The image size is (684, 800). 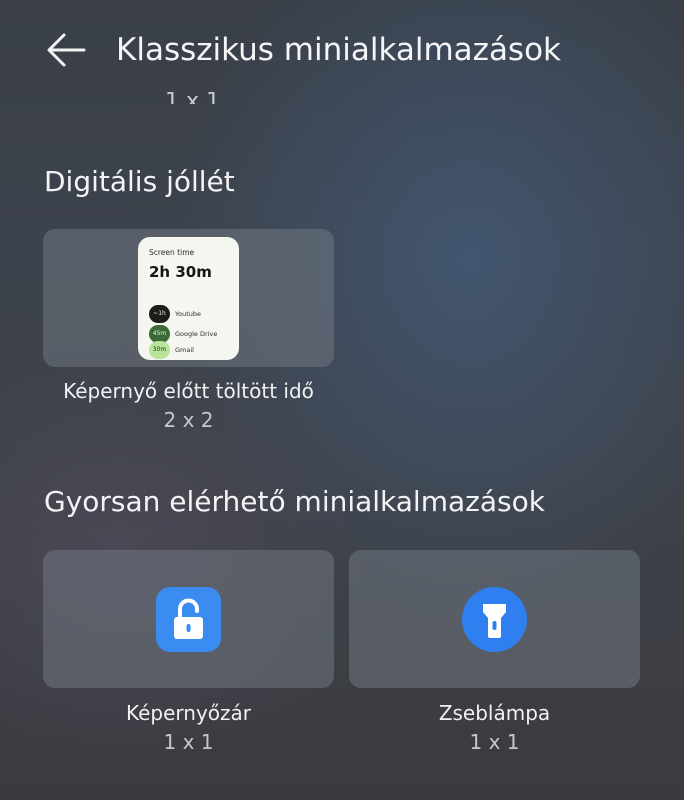 I want to click on usage-badge: 30m, so click(x=159, y=350).